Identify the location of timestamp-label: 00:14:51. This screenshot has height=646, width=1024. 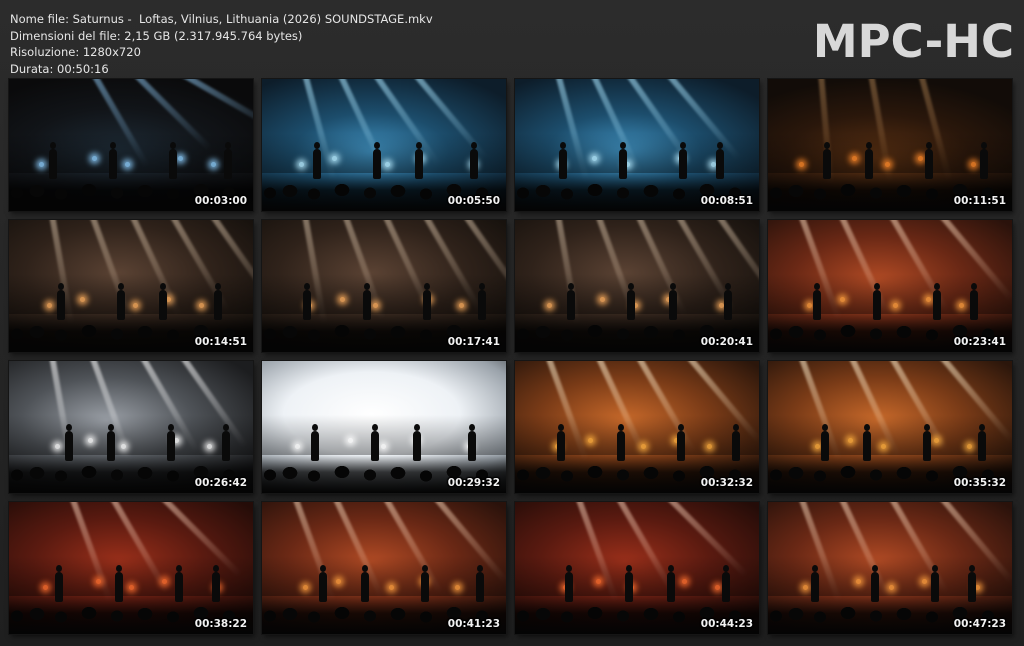
(220, 342).